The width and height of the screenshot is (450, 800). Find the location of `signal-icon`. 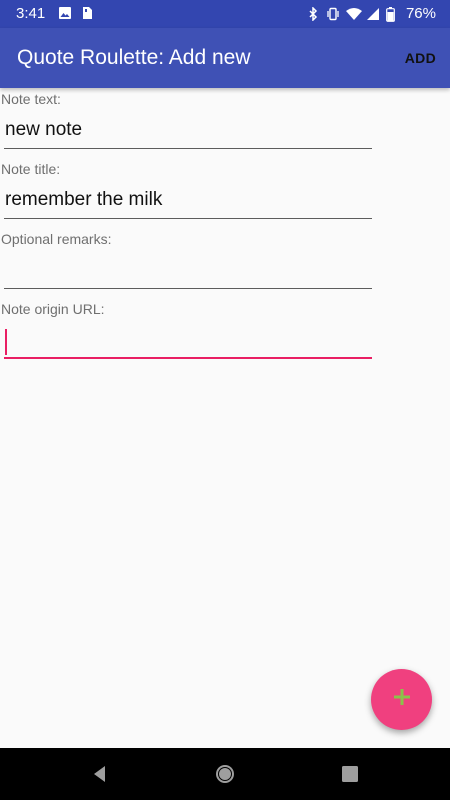

signal-icon is located at coordinates (373, 14).